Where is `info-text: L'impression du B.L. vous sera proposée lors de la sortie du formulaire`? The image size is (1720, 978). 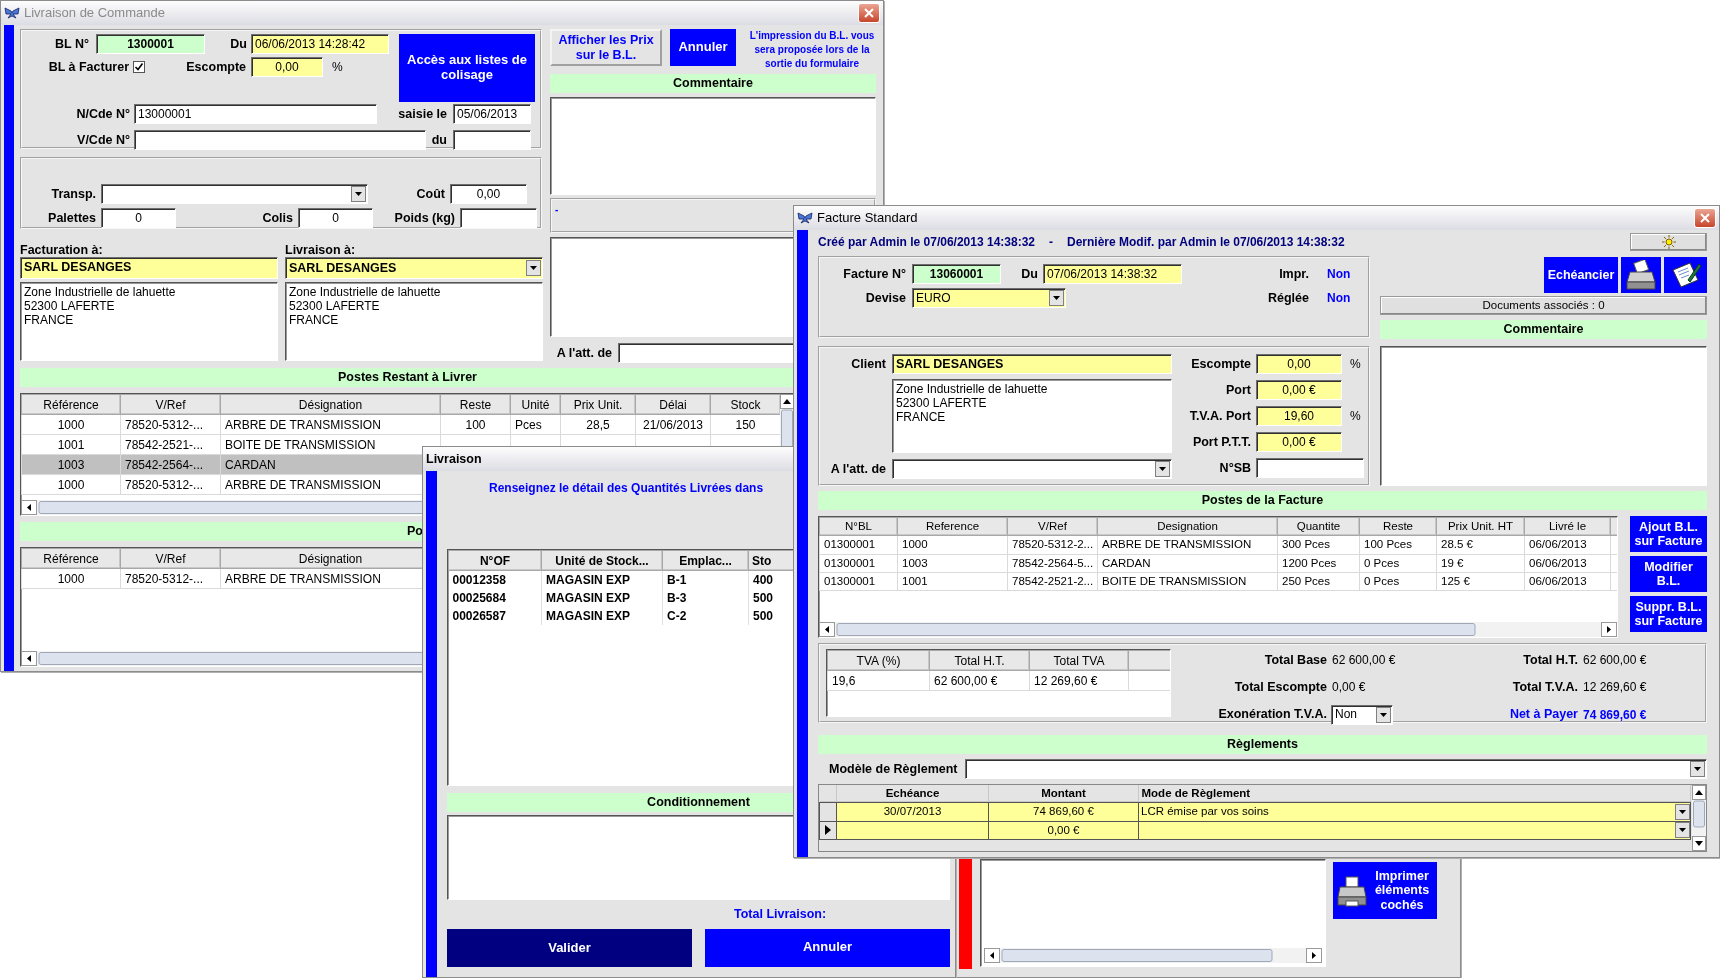
info-text: L'impression du B.L. vous sera proposée lors de la sortie du formulaire is located at coordinates (812, 50).